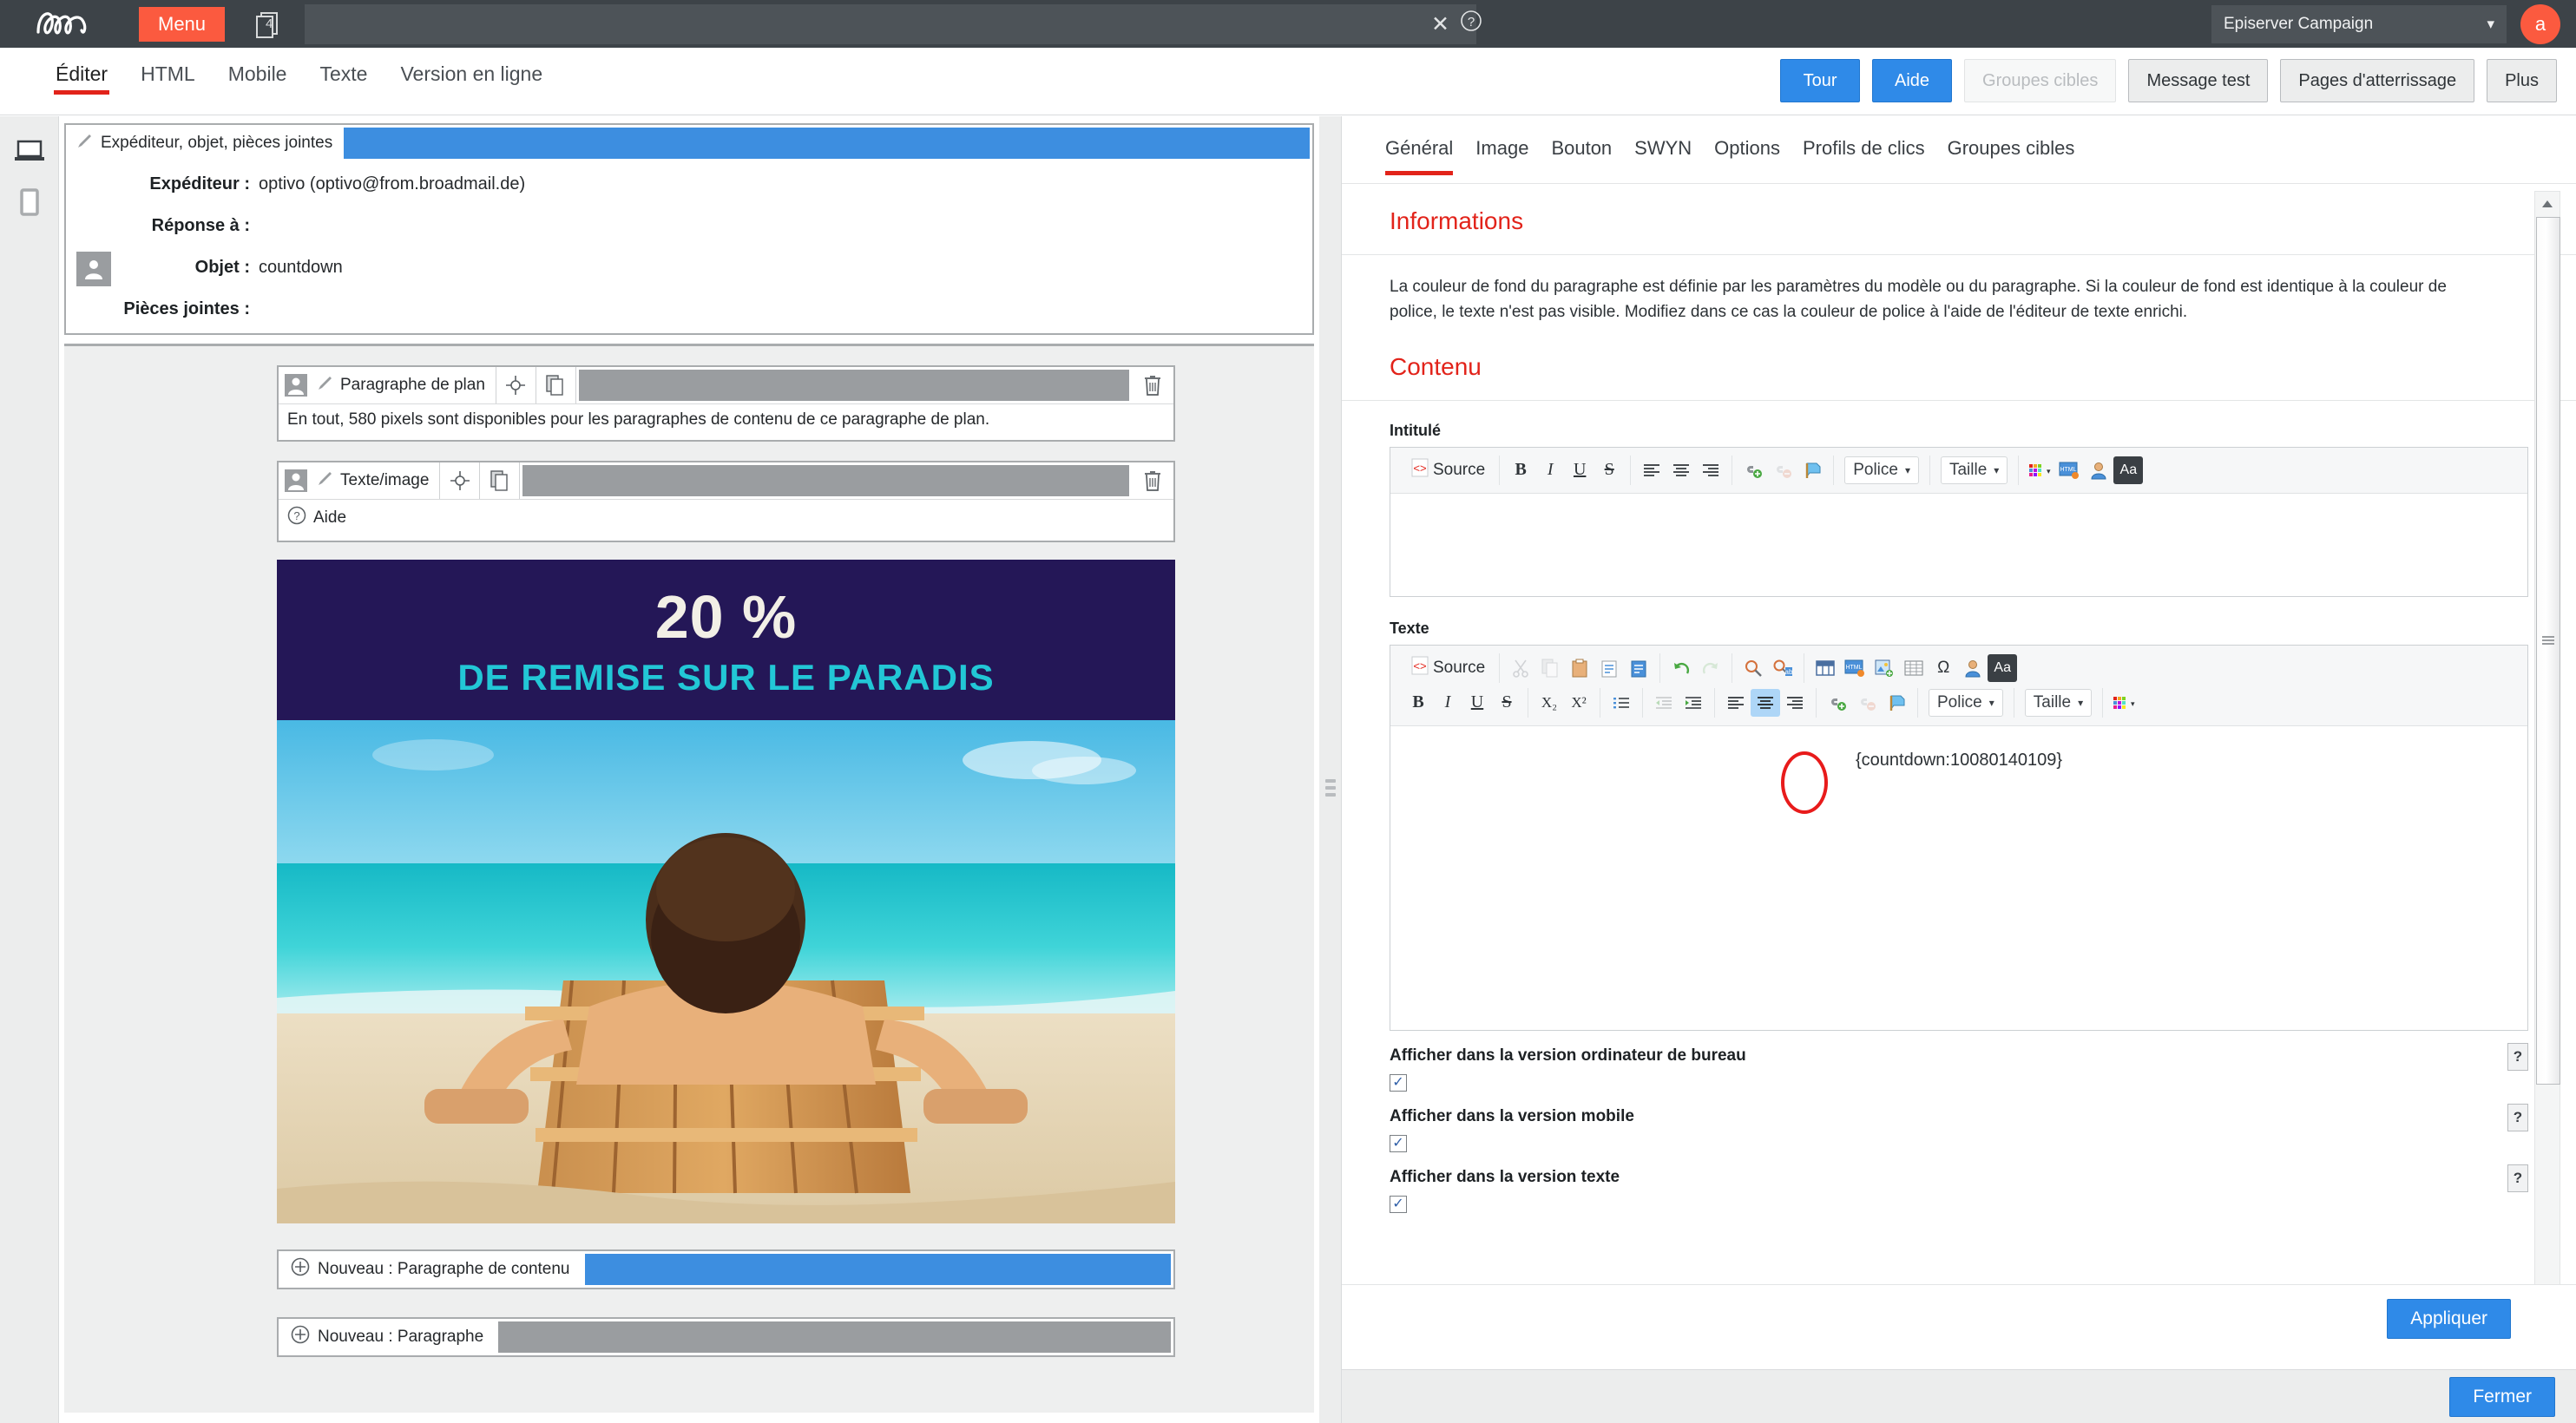  Describe the element at coordinates (1398, 1143) in the screenshot. I see `checkbox-mobile: ✓` at that location.